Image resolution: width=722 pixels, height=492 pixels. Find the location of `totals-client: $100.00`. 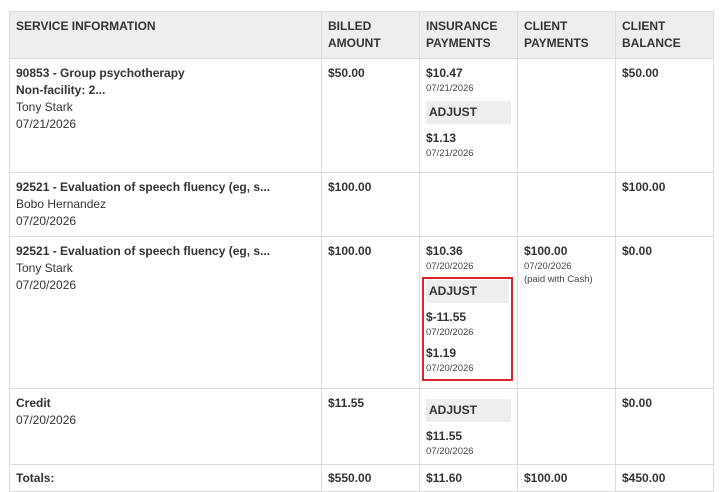

totals-client: $100.00 is located at coordinates (566, 478).